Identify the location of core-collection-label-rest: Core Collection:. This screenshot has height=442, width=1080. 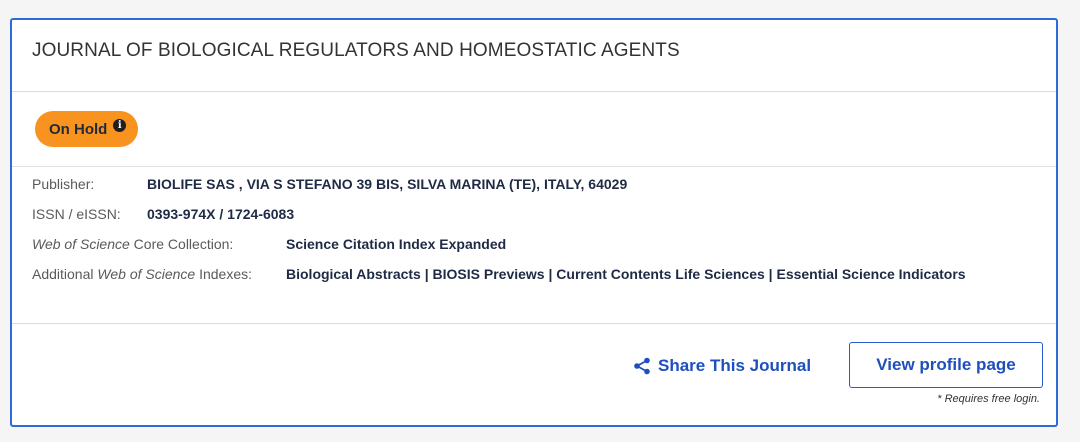
(181, 244).